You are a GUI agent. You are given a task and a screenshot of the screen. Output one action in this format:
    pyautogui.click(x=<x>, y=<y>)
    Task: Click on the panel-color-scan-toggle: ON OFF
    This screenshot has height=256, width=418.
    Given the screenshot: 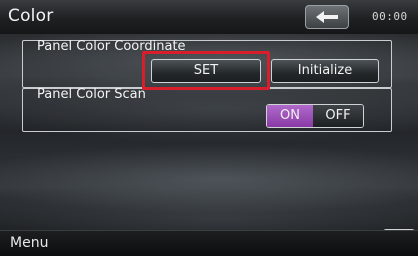 What is the action you would take?
    pyautogui.click(x=315, y=116)
    